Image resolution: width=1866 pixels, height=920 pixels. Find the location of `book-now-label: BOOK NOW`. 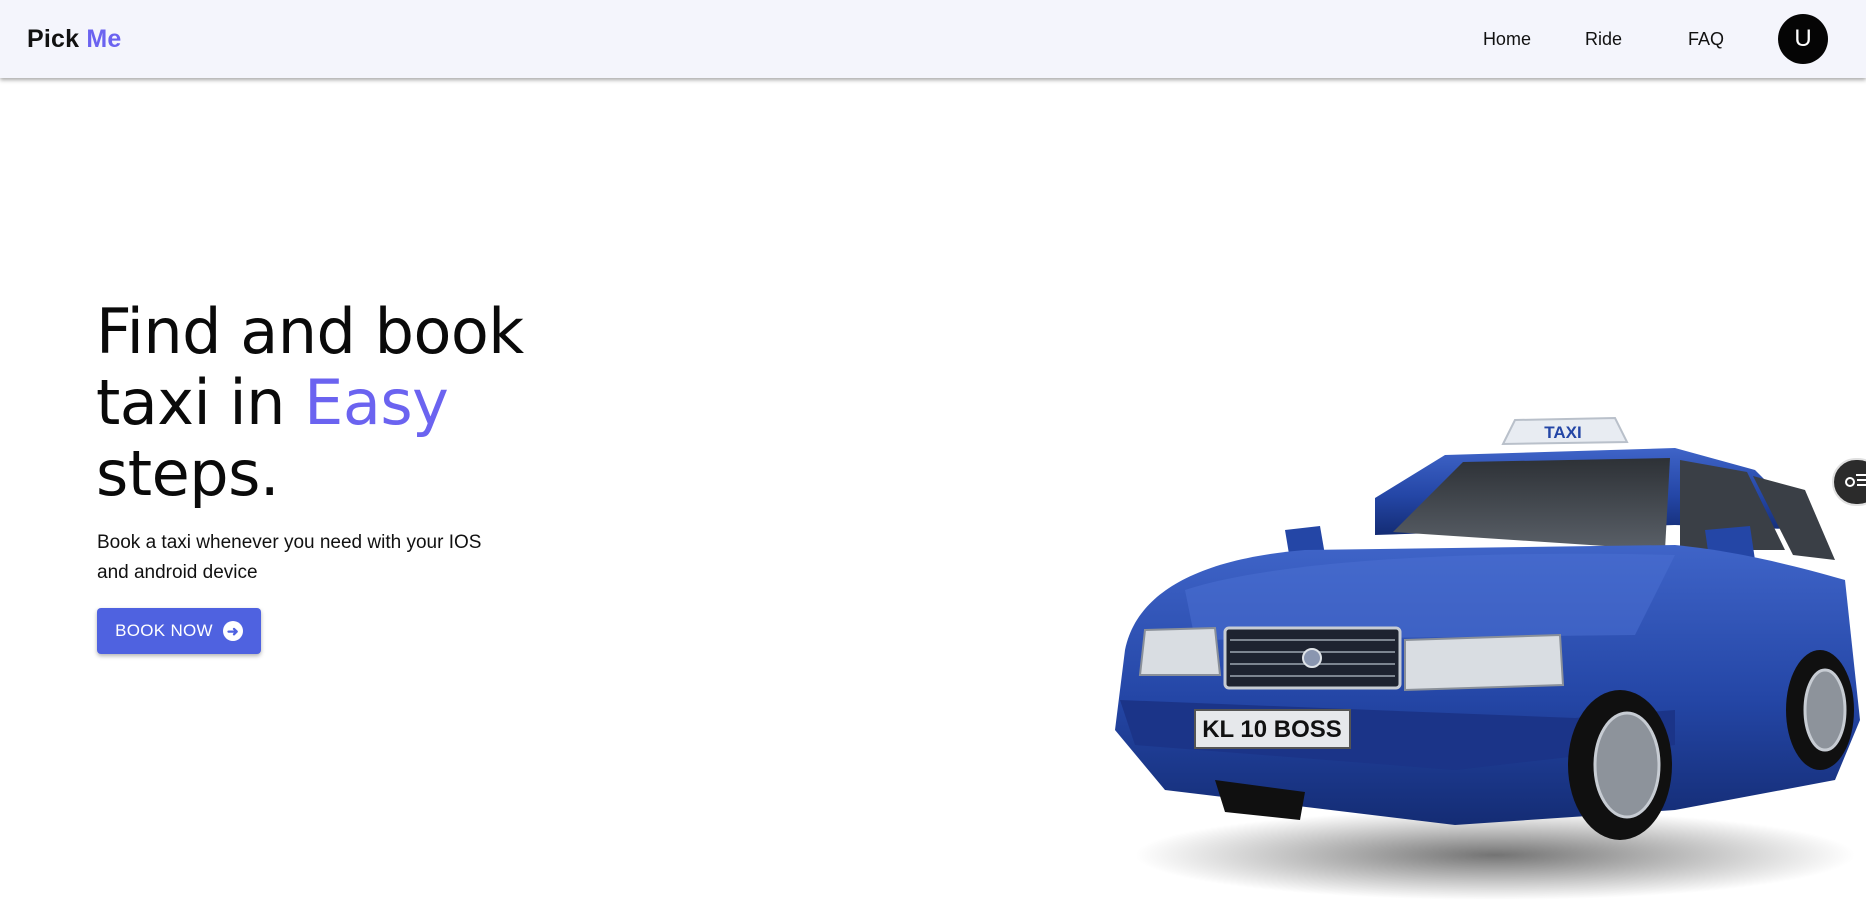

book-now-label: BOOK NOW is located at coordinates (164, 630).